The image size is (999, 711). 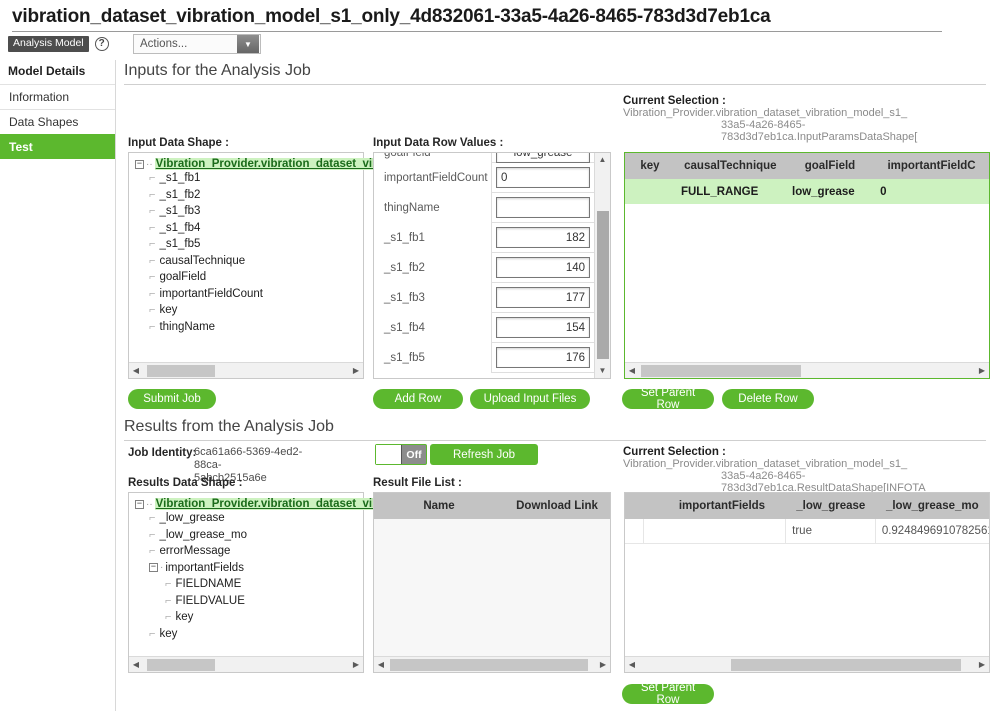 I want to click on tree-node: ⌐ _s1_fb2, so click(x=249, y=195).